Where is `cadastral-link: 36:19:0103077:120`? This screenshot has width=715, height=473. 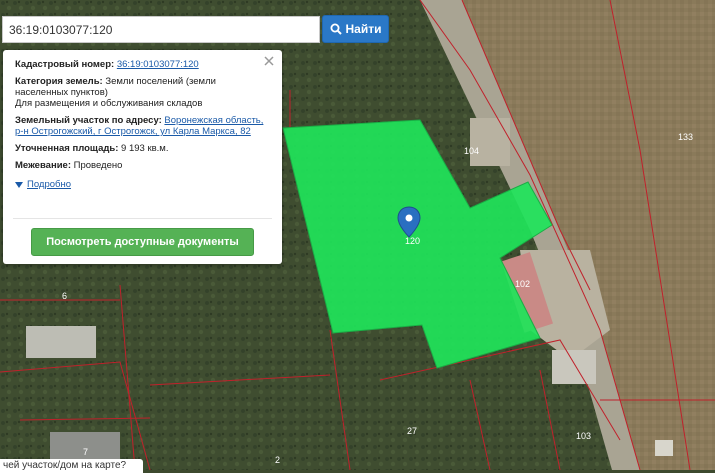
cadastral-link: 36:19:0103077:120 is located at coordinates (158, 64).